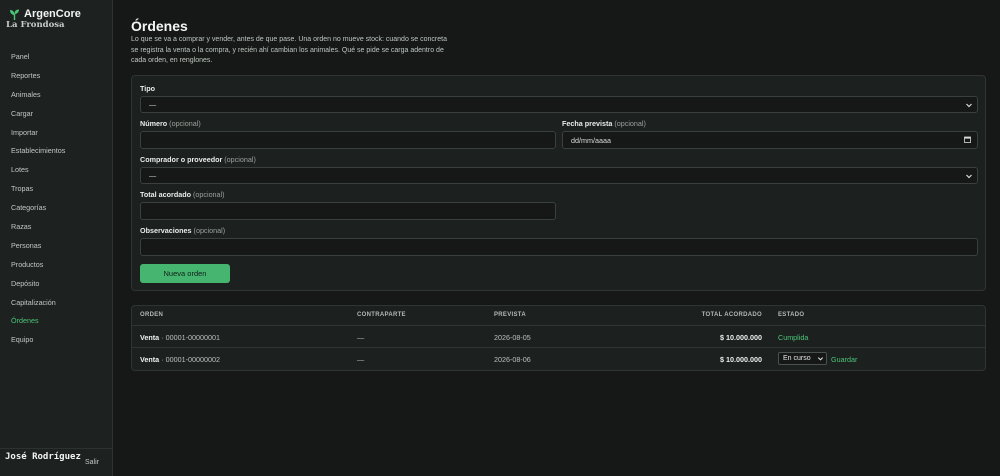 The width and height of the screenshot is (1000, 476). Describe the element at coordinates (732, 315) in the screenshot. I see `col-total: TOTAL ACORDADO` at that location.